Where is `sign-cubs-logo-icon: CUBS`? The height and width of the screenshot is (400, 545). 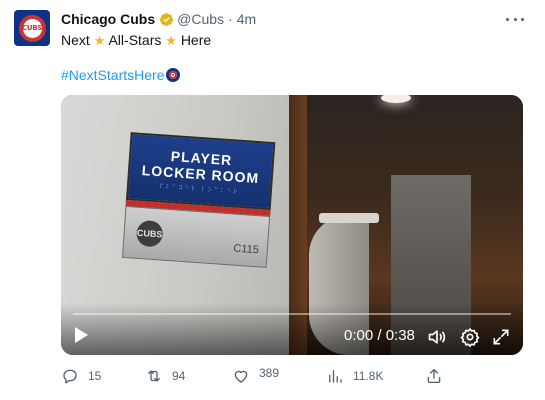
sign-cubs-logo-icon: CUBS is located at coordinates (149, 233).